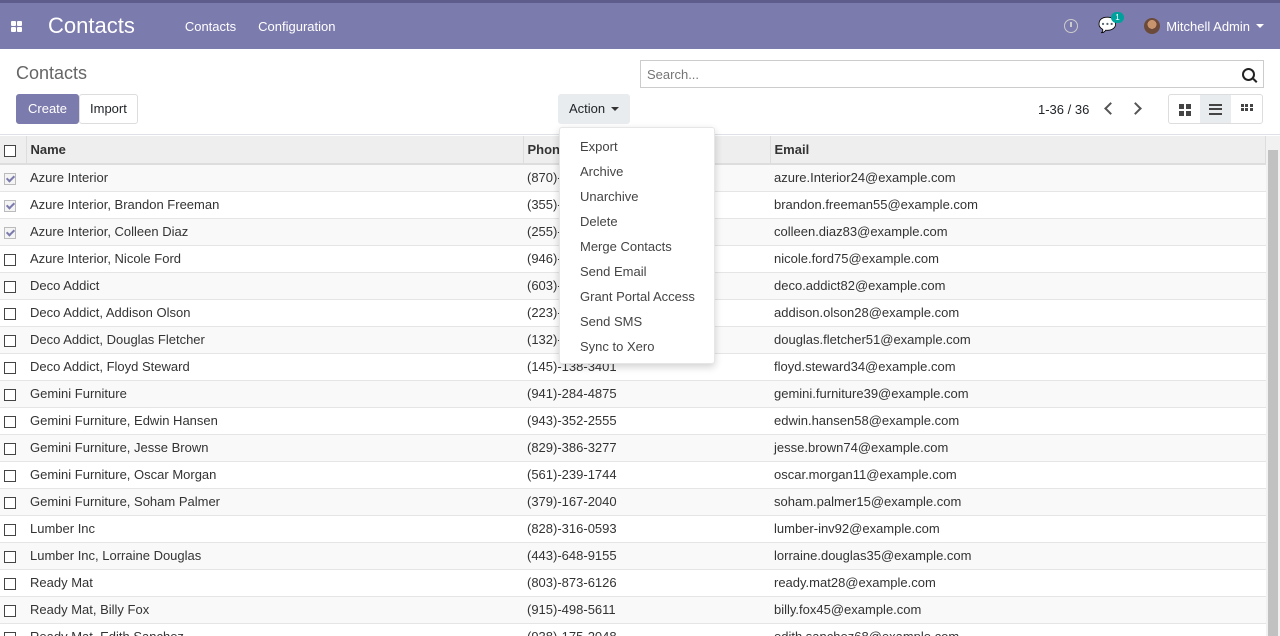 This screenshot has height=636, width=1280. I want to click on cell-email: billy.fox45@example.com, so click(1018, 610).